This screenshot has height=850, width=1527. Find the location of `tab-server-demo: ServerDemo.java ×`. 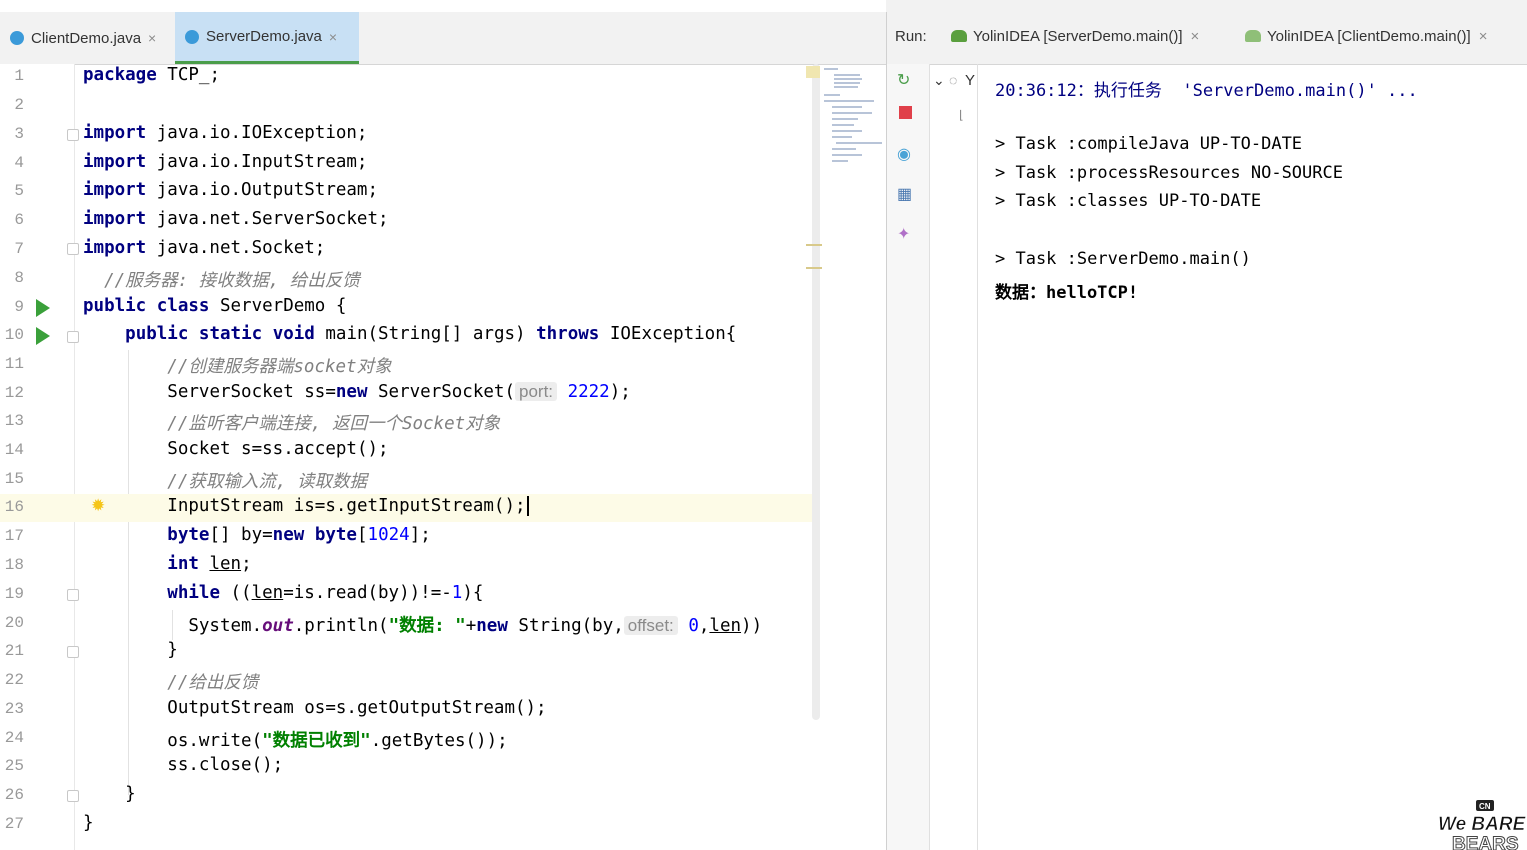

tab-server-demo: ServerDemo.java × is located at coordinates (267, 38).